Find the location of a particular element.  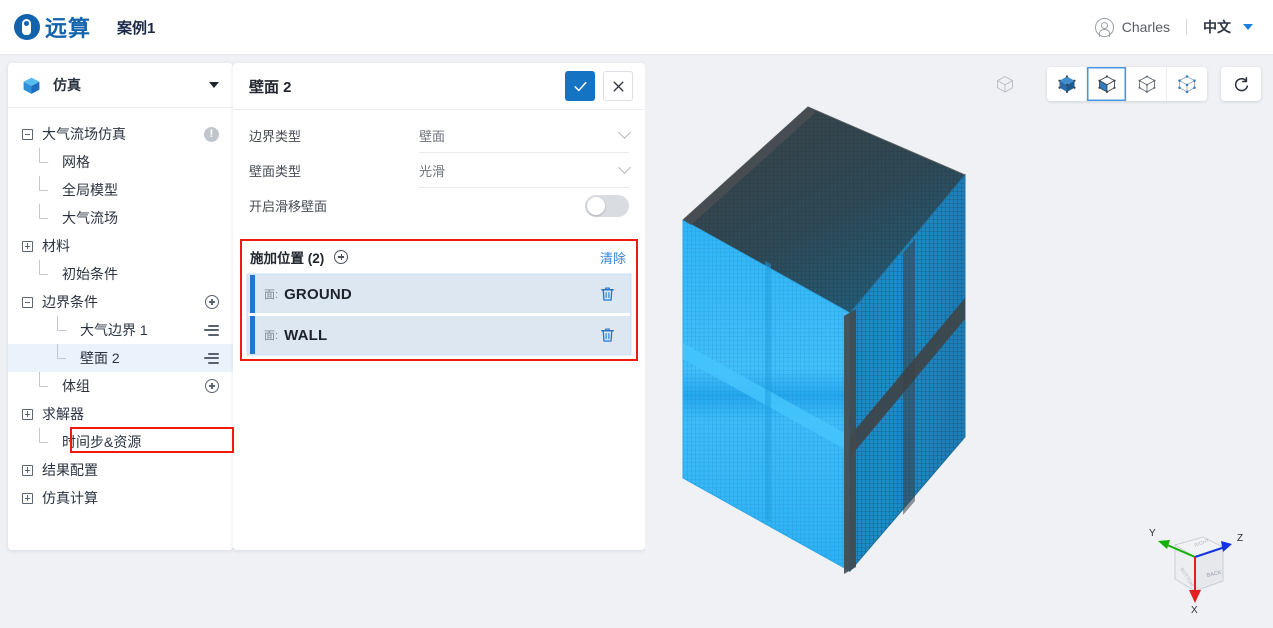

tree-item-1: 网格 is located at coordinates (120, 161).